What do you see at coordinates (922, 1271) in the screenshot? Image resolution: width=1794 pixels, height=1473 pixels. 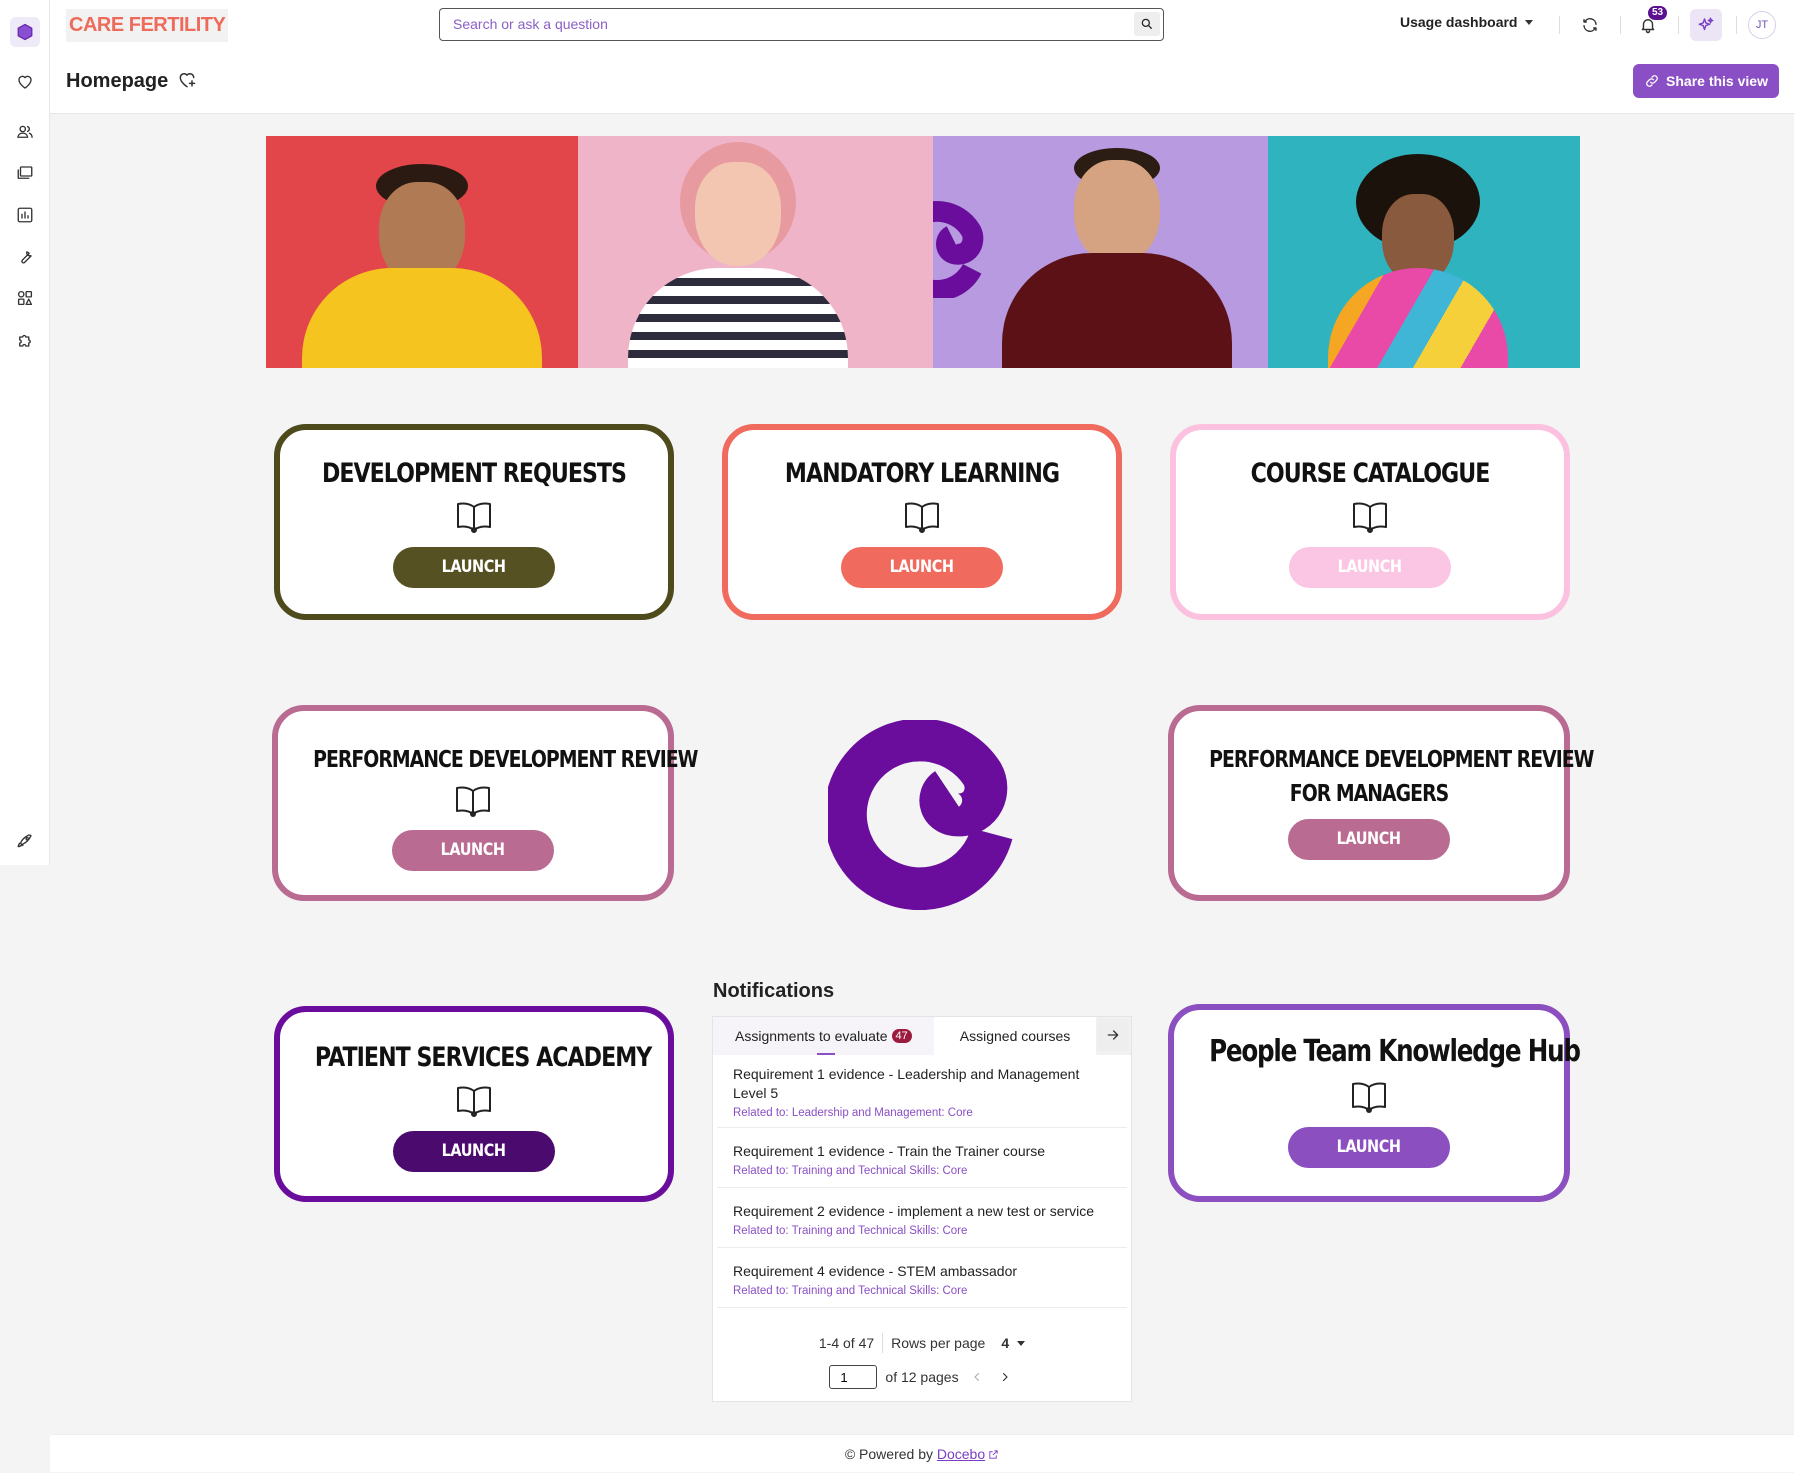 I see `notification-title: Requirement 4 evidence - STEM ambassador` at bounding box center [922, 1271].